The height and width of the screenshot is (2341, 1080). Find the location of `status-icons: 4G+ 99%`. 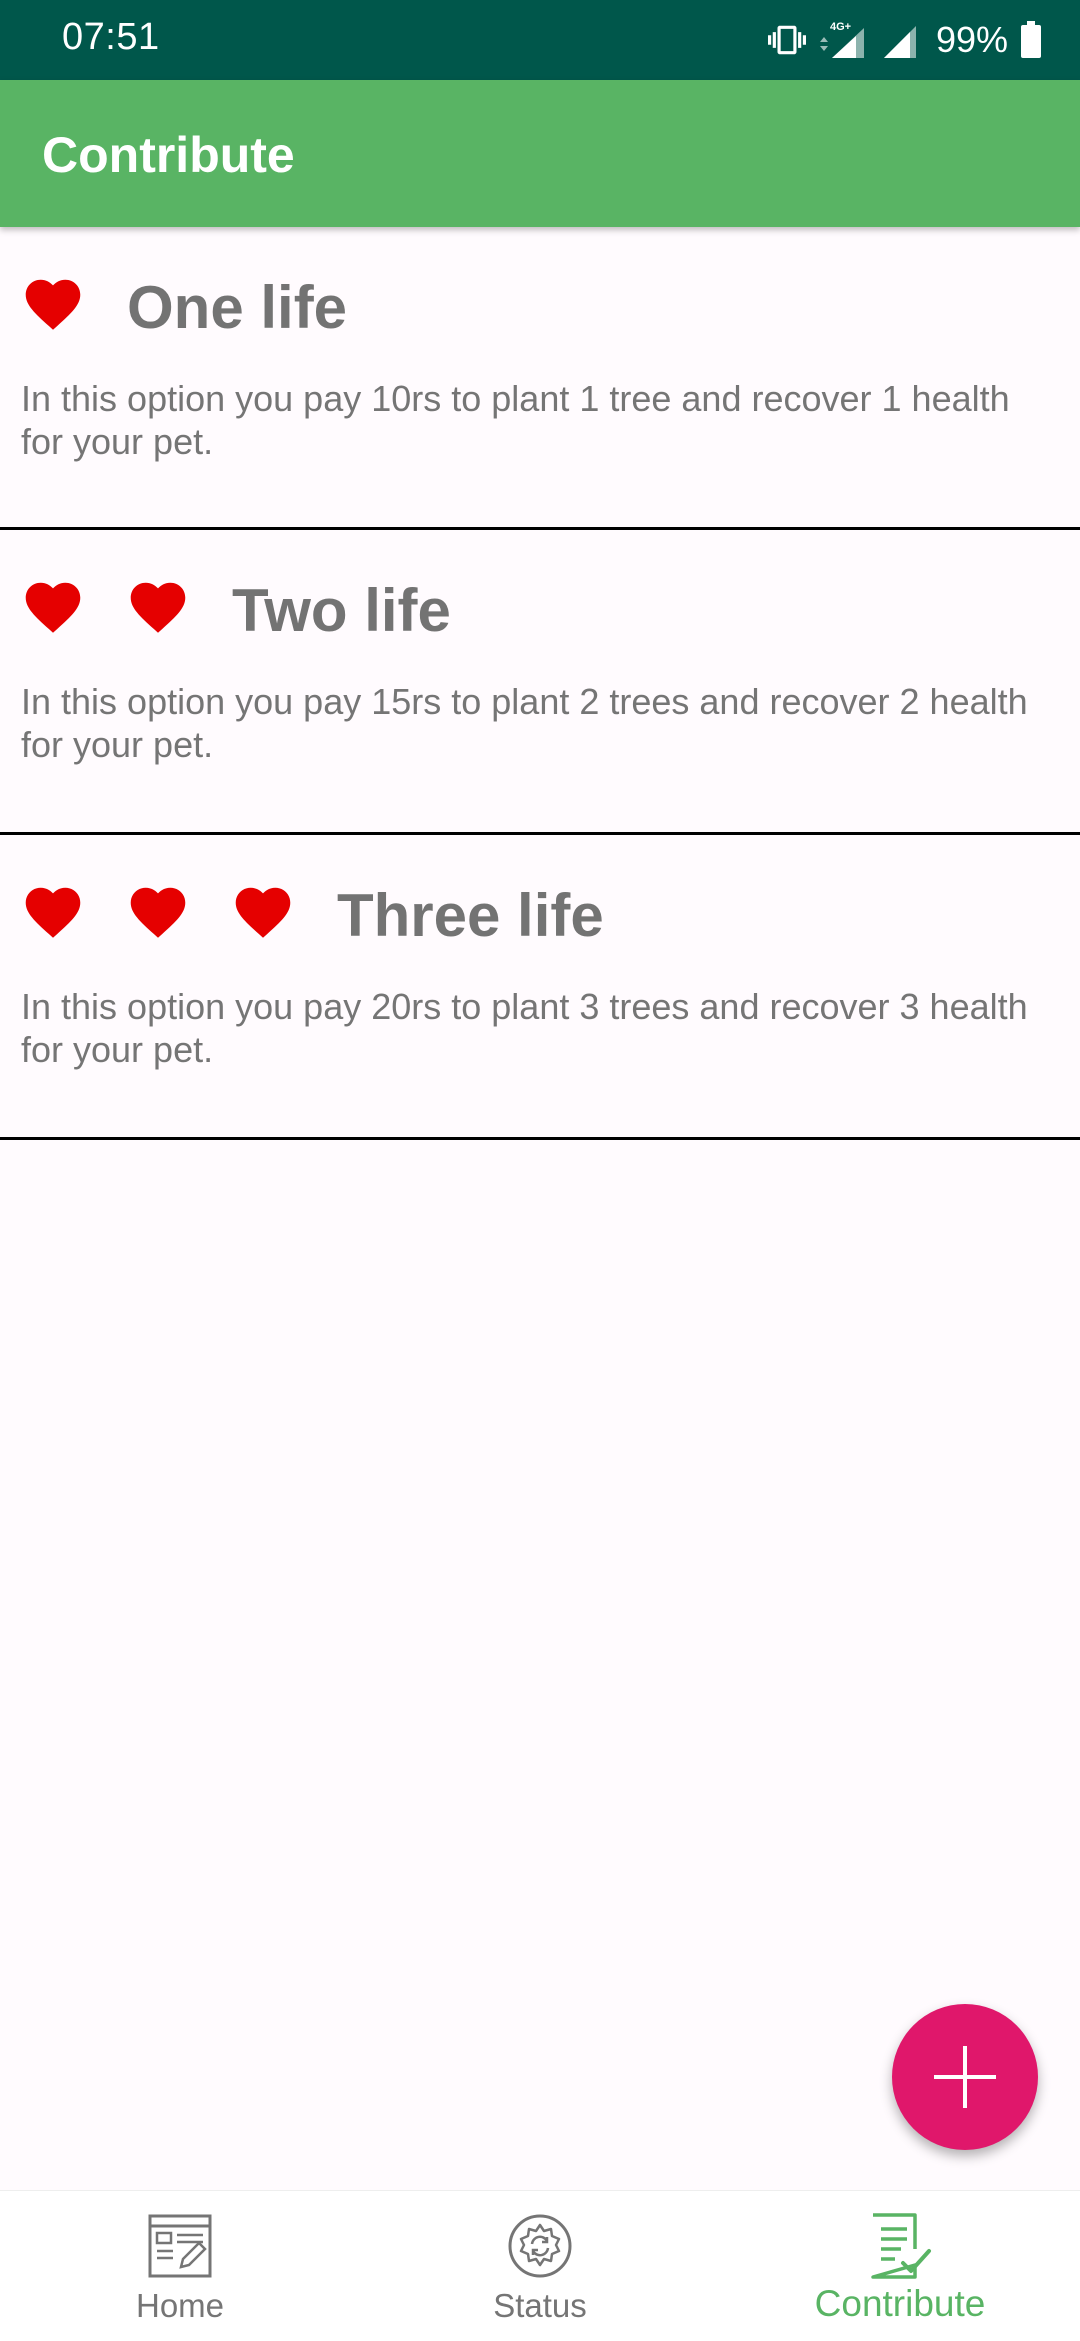

status-icons: 4G+ 99% is located at coordinates (904, 40).